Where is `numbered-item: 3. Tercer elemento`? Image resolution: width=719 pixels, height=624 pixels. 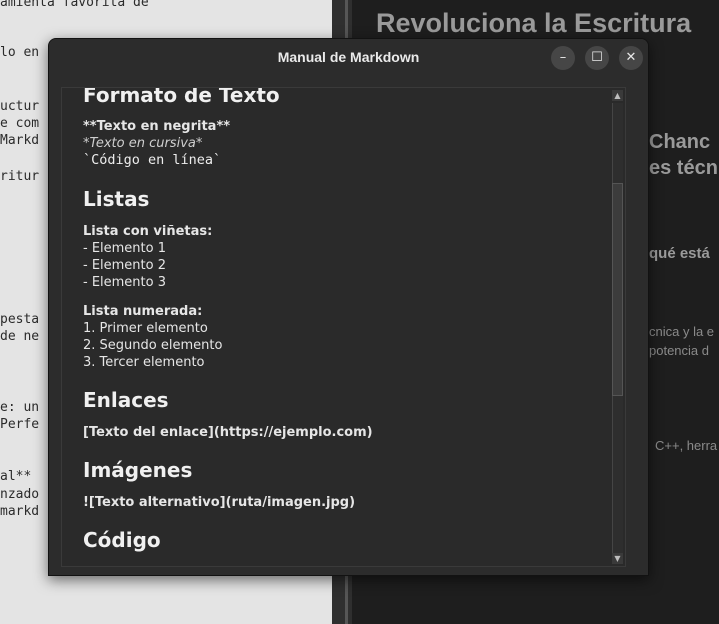
numbered-item: 3. Tercer elemento is located at coordinates (144, 362).